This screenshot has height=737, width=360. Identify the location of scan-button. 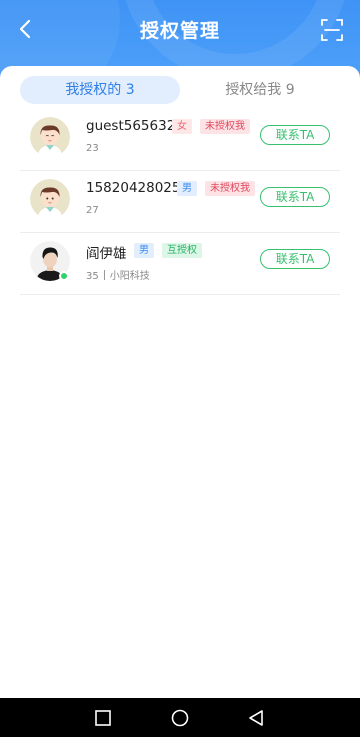
(332, 30).